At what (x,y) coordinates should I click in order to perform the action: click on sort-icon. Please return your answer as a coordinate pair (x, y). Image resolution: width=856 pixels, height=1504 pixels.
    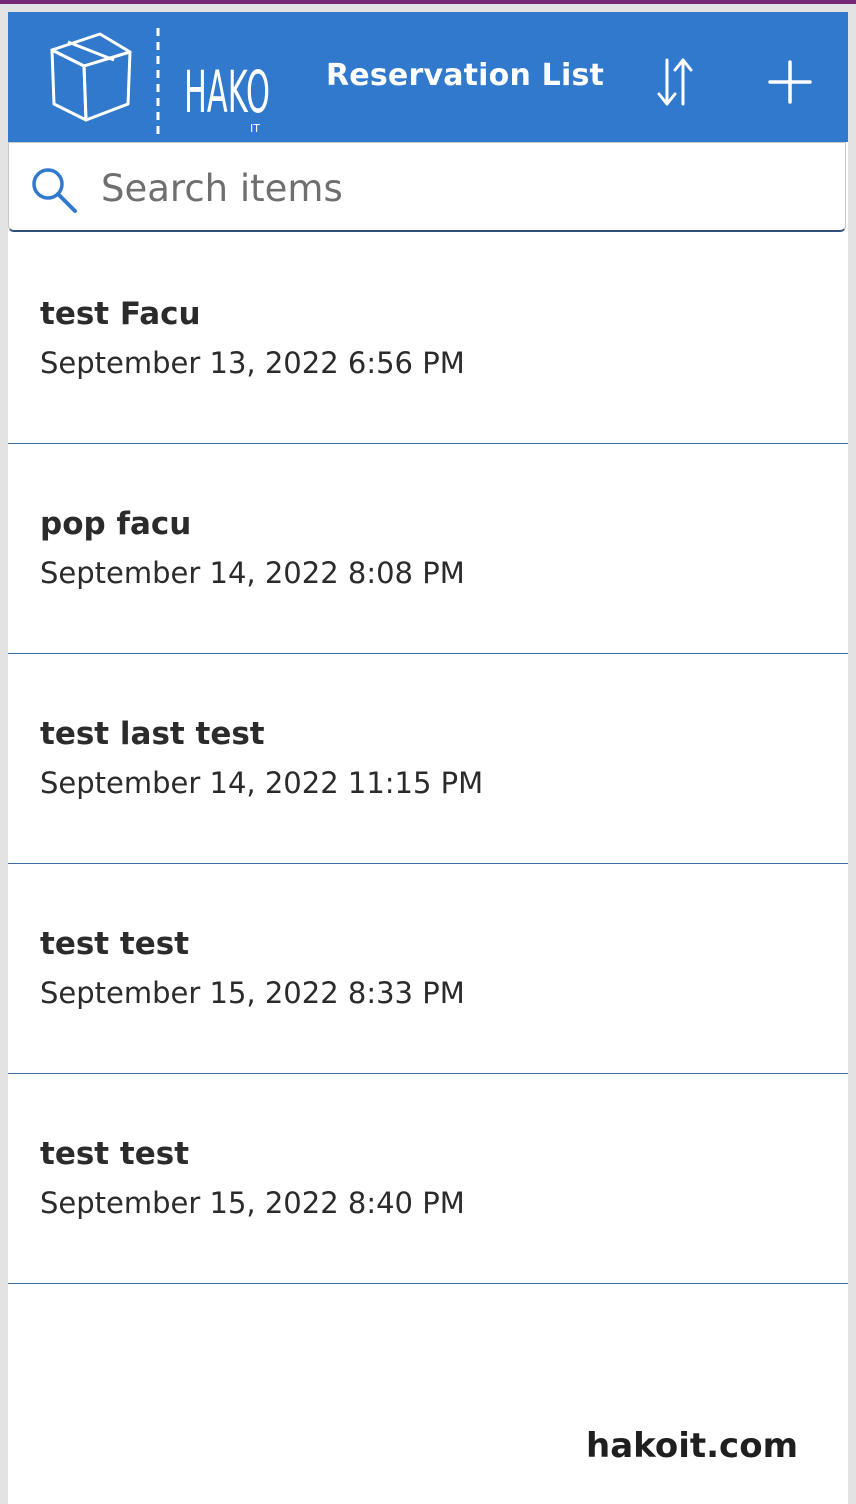
    Looking at the image, I should click on (675, 82).